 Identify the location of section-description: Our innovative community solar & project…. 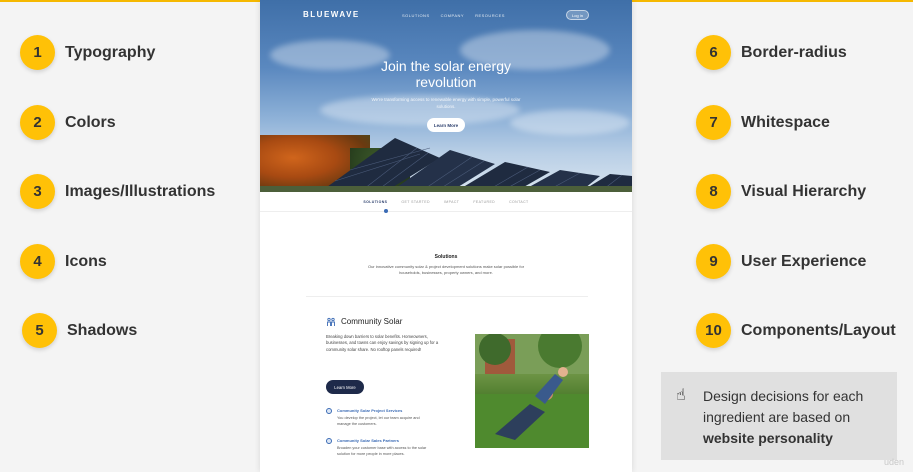
(446, 269).